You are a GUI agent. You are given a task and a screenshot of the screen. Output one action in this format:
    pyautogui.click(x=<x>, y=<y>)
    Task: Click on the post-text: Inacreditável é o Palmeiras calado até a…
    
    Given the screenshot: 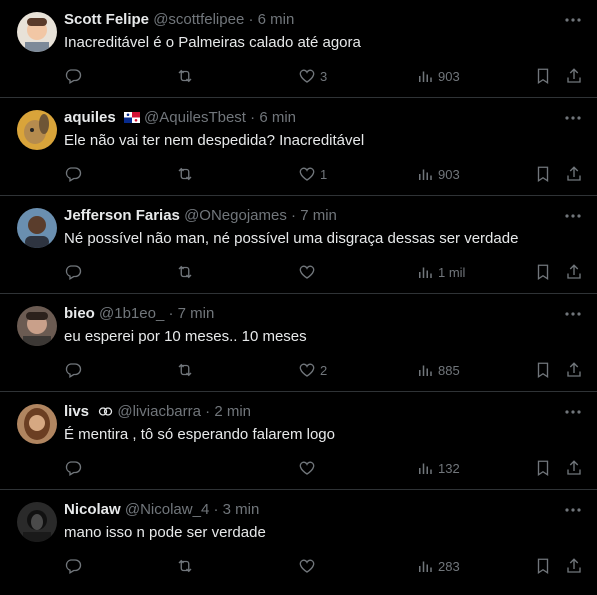 What is the action you would take?
    pyautogui.click(x=212, y=42)
    